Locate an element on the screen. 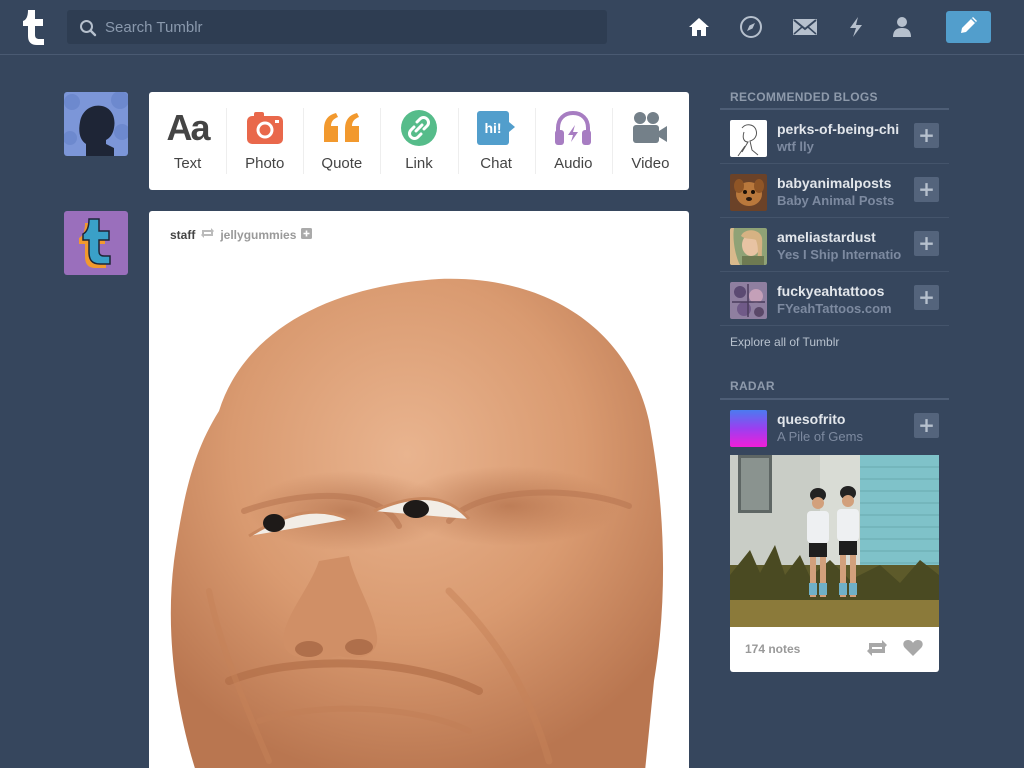  recommended-blogs-title: RECOMMENDED BLOGS is located at coordinates (804, 97).